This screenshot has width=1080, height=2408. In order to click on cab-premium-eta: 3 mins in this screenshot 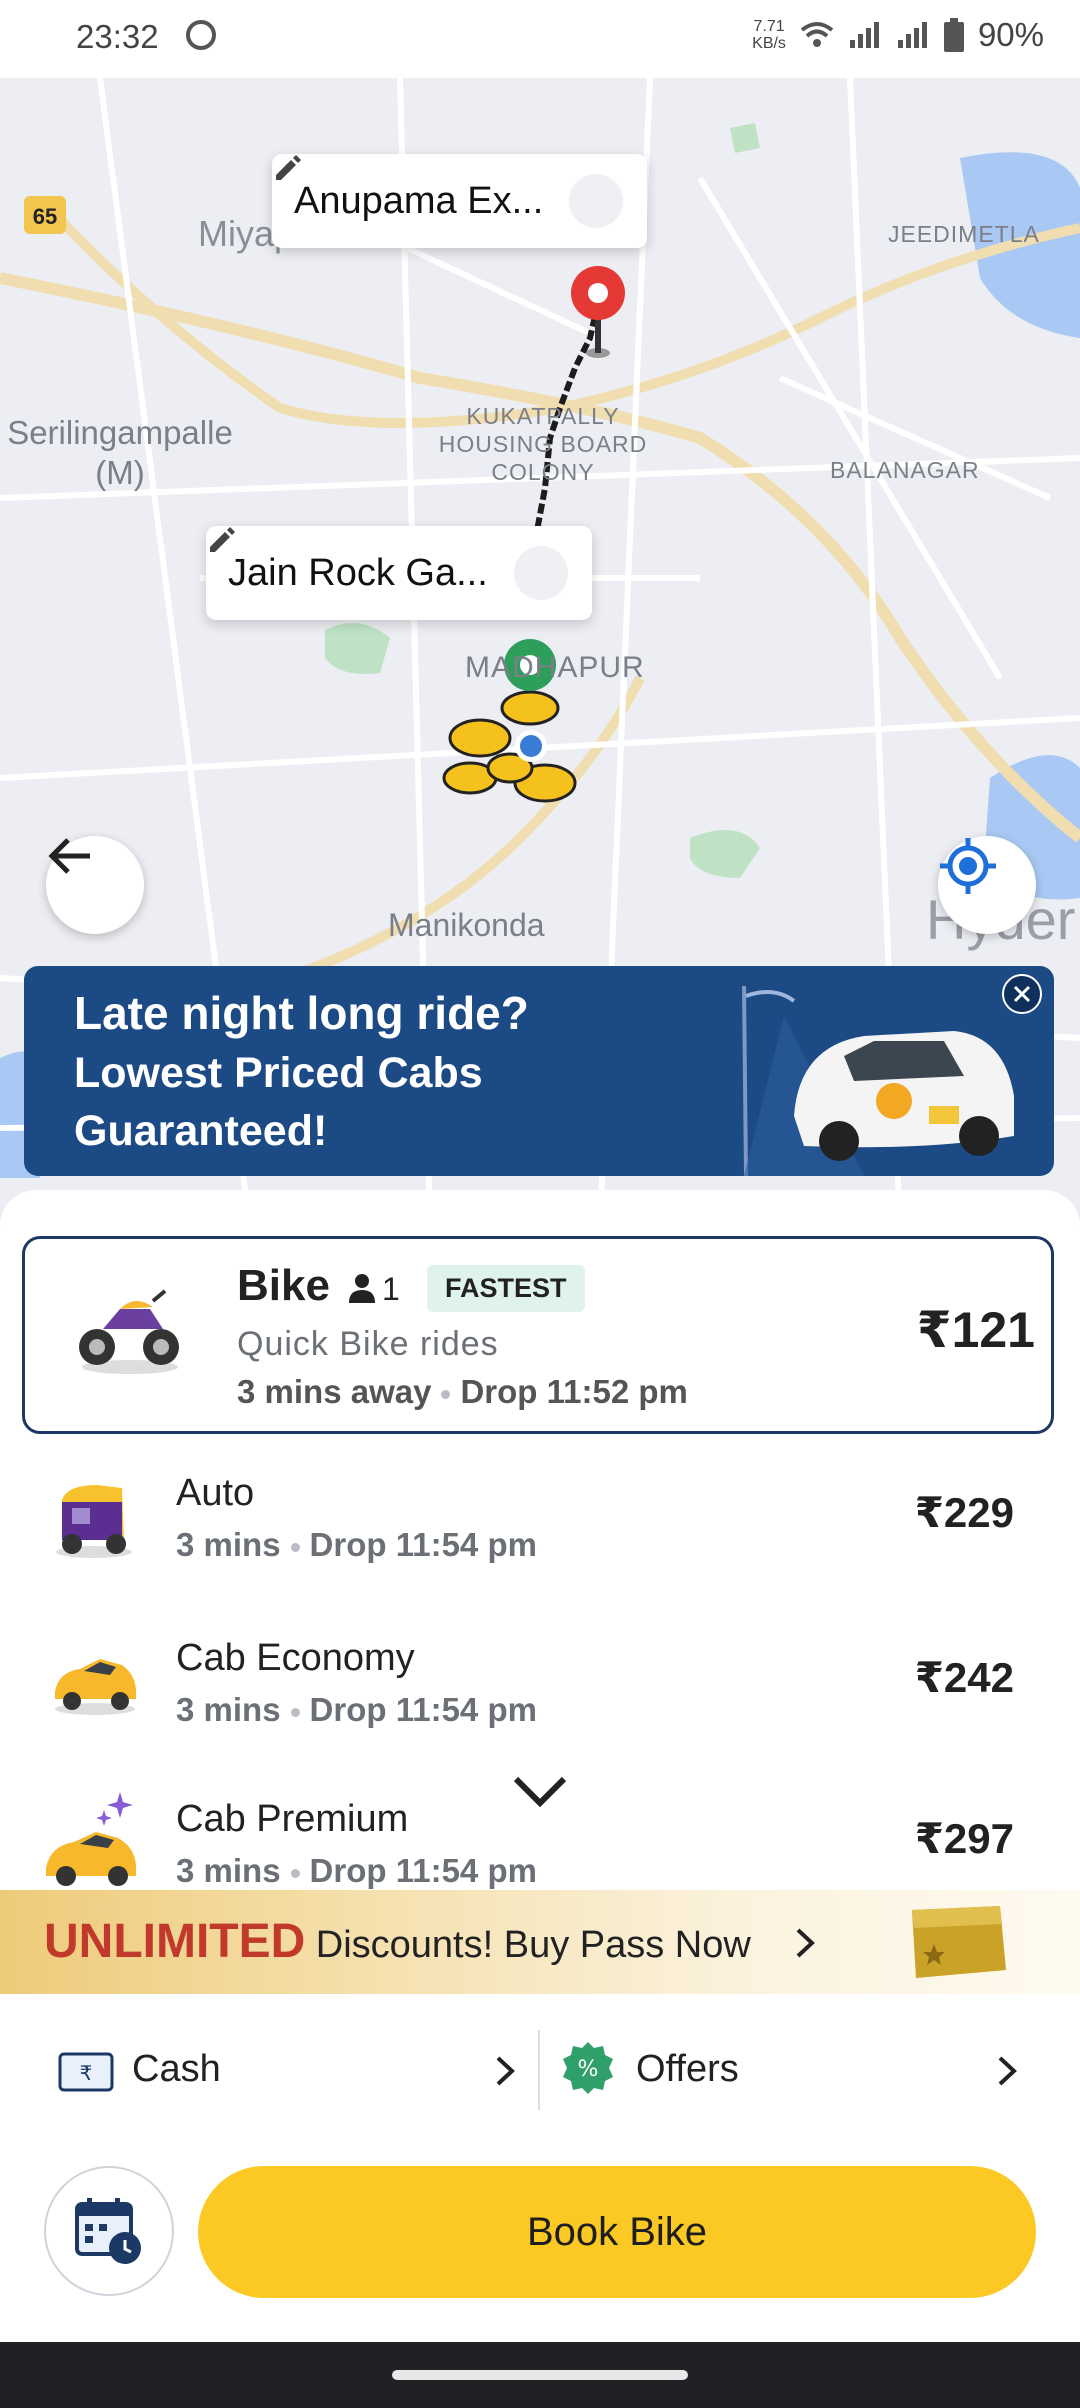, I will do `click(228, 1870)`.